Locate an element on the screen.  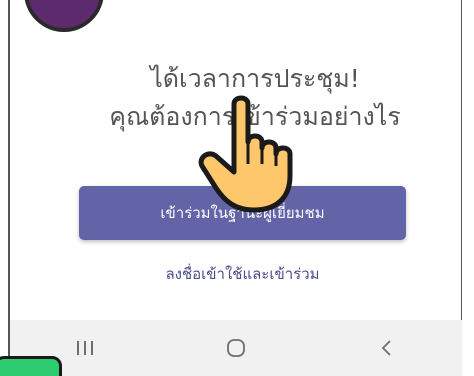
frame-edge-right is located at coordinates (467, 188).